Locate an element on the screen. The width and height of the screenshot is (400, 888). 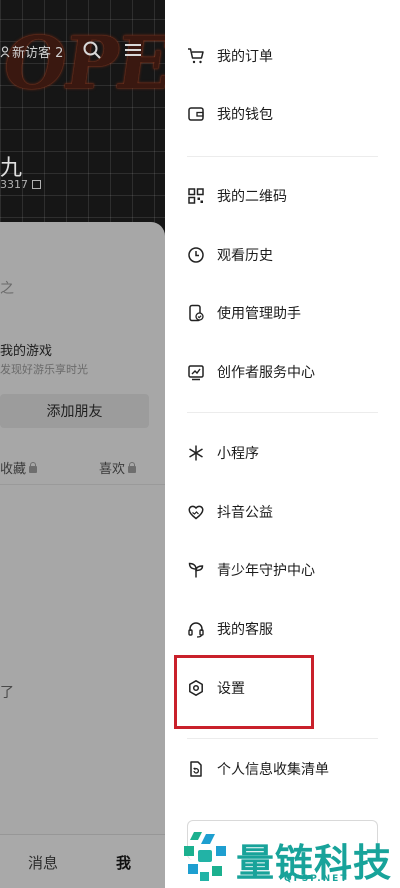
profile-user-id: 3317 is located at coordinates (20, 184).